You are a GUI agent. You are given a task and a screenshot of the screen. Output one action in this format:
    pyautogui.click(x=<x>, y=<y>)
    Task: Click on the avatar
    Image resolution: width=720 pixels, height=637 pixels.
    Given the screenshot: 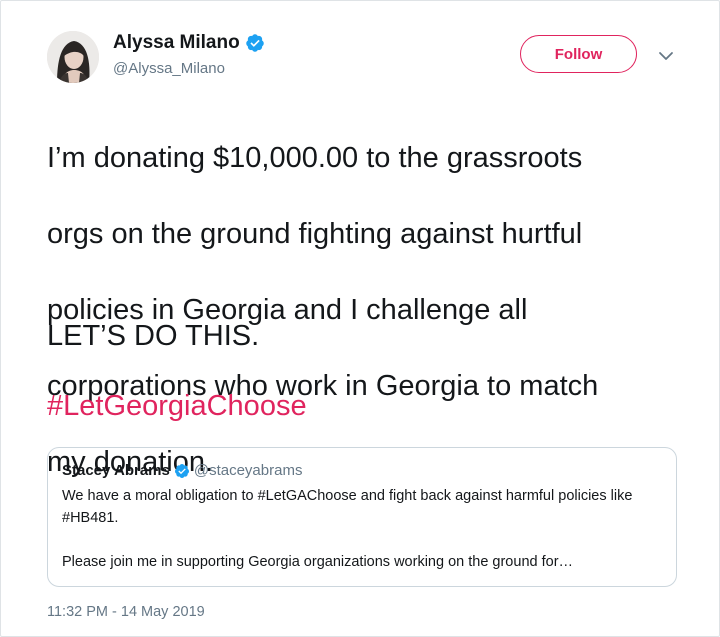 What is the action you would take?
    pyautogui.click(x=73, y=57)
    